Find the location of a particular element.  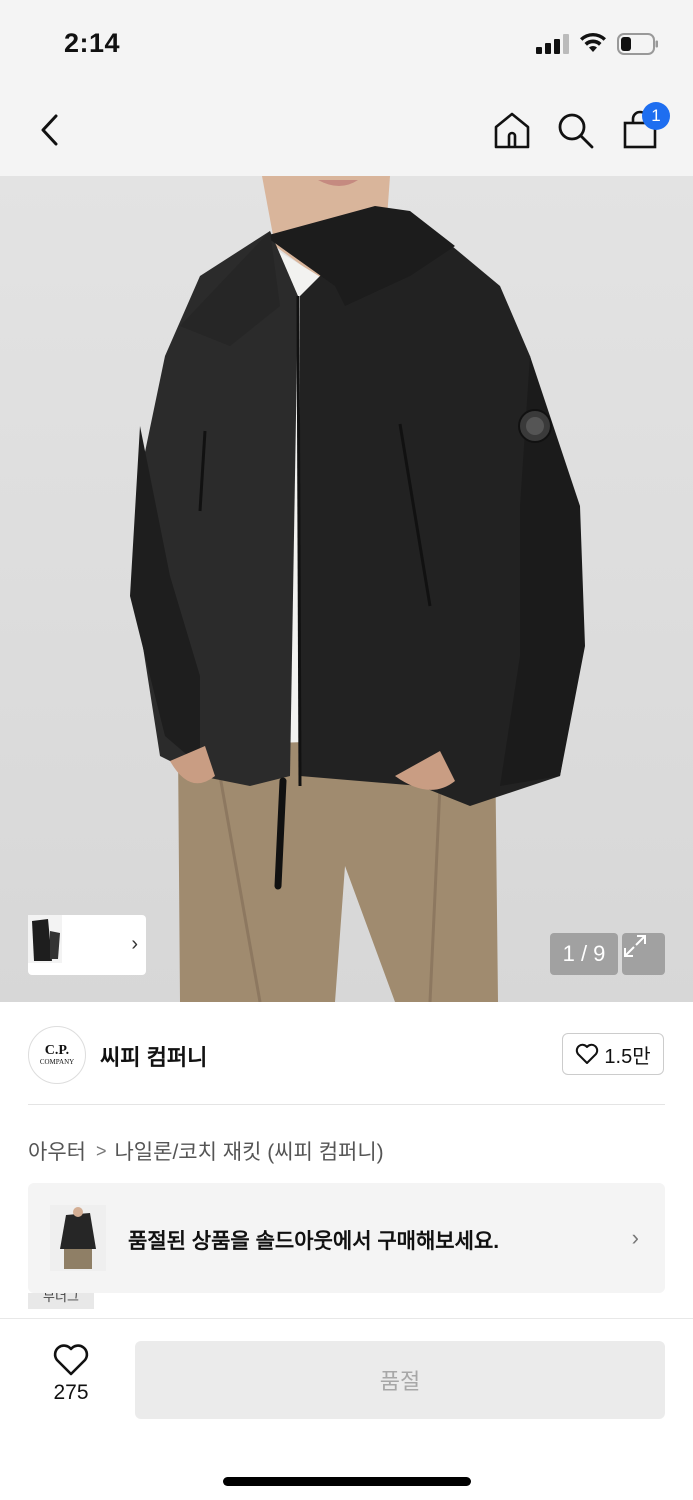

soldout-banner-text: 품절된 상품을 솔드아웃에서 구매해보세요. is located at coordinates (314, 1241).